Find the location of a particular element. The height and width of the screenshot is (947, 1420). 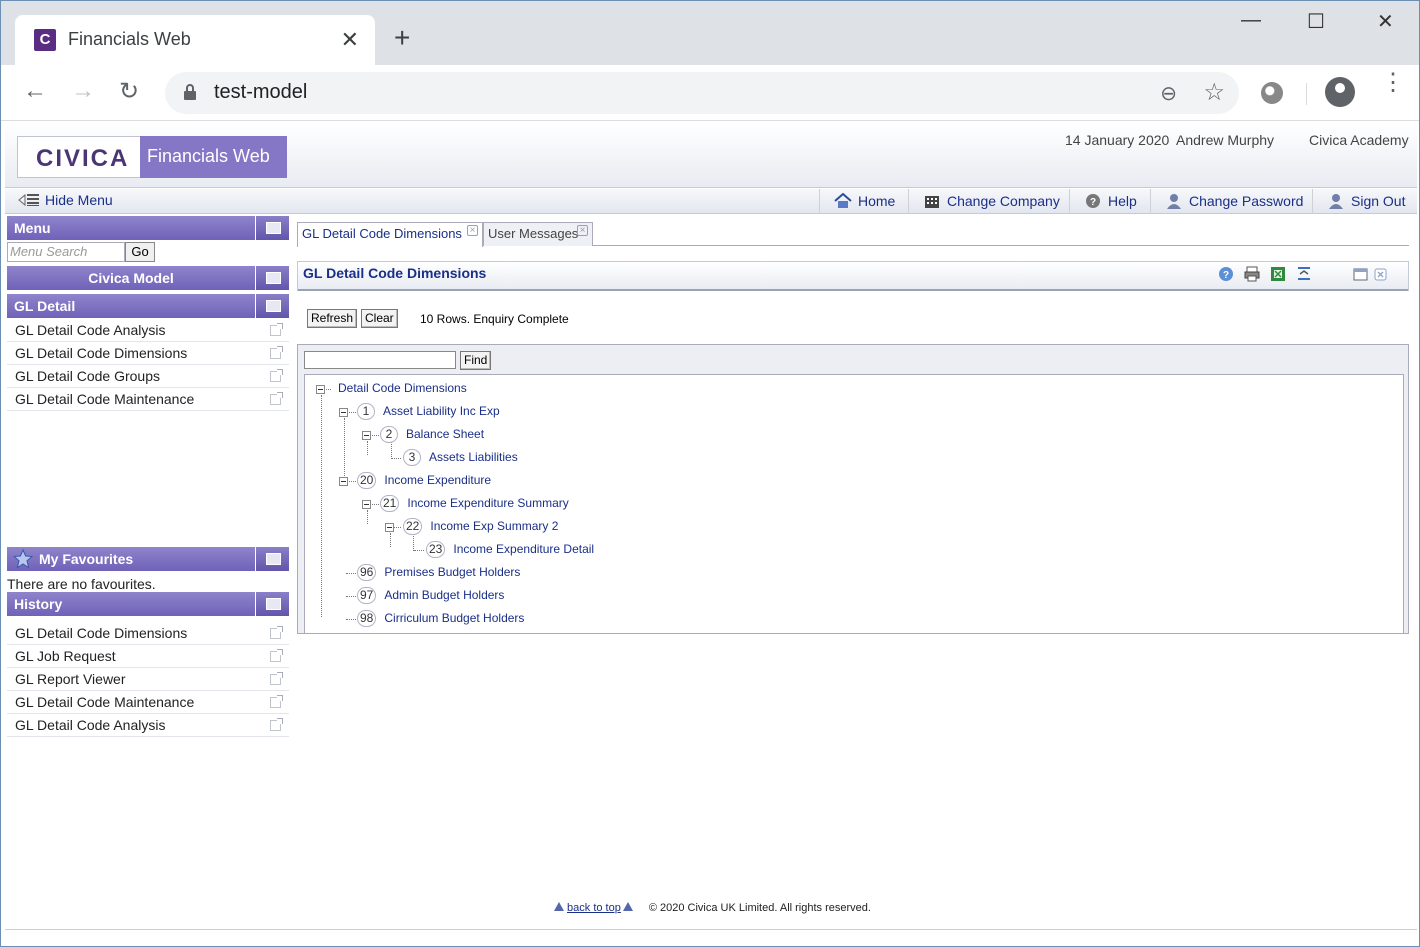

browser-tab: C Financials Web ✕ is located at coordinates (195, 40).